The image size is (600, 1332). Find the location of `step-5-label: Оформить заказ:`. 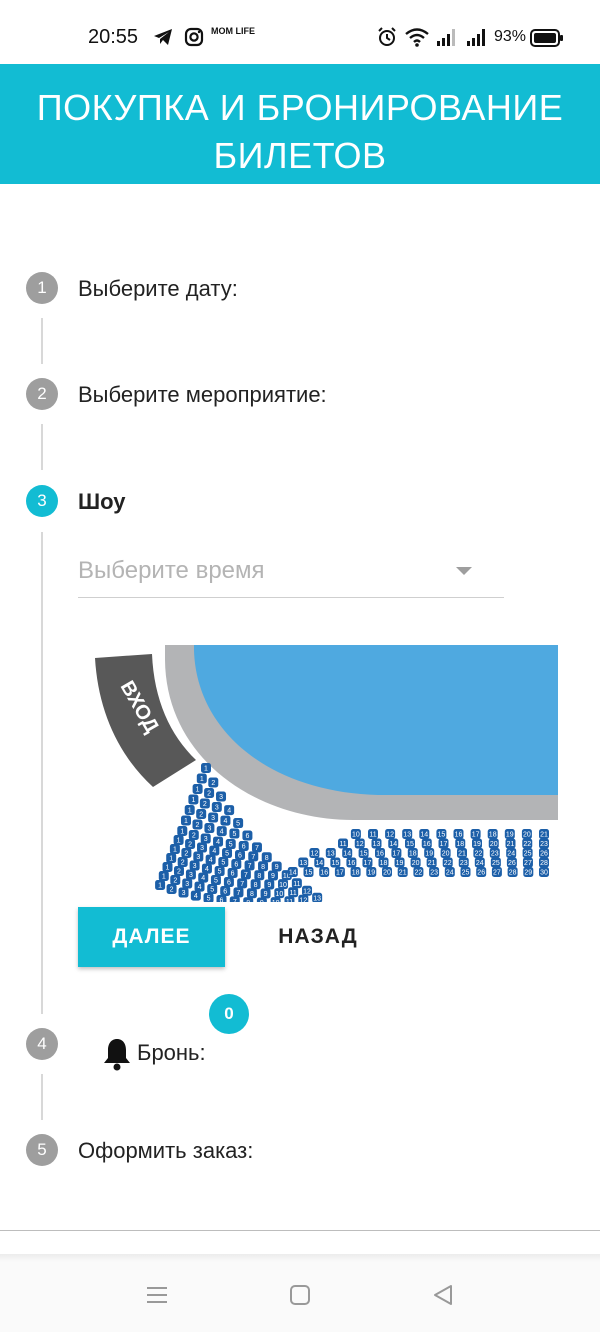

step-5-label: Оформить заказ: is located at coordinates (165, 1151).